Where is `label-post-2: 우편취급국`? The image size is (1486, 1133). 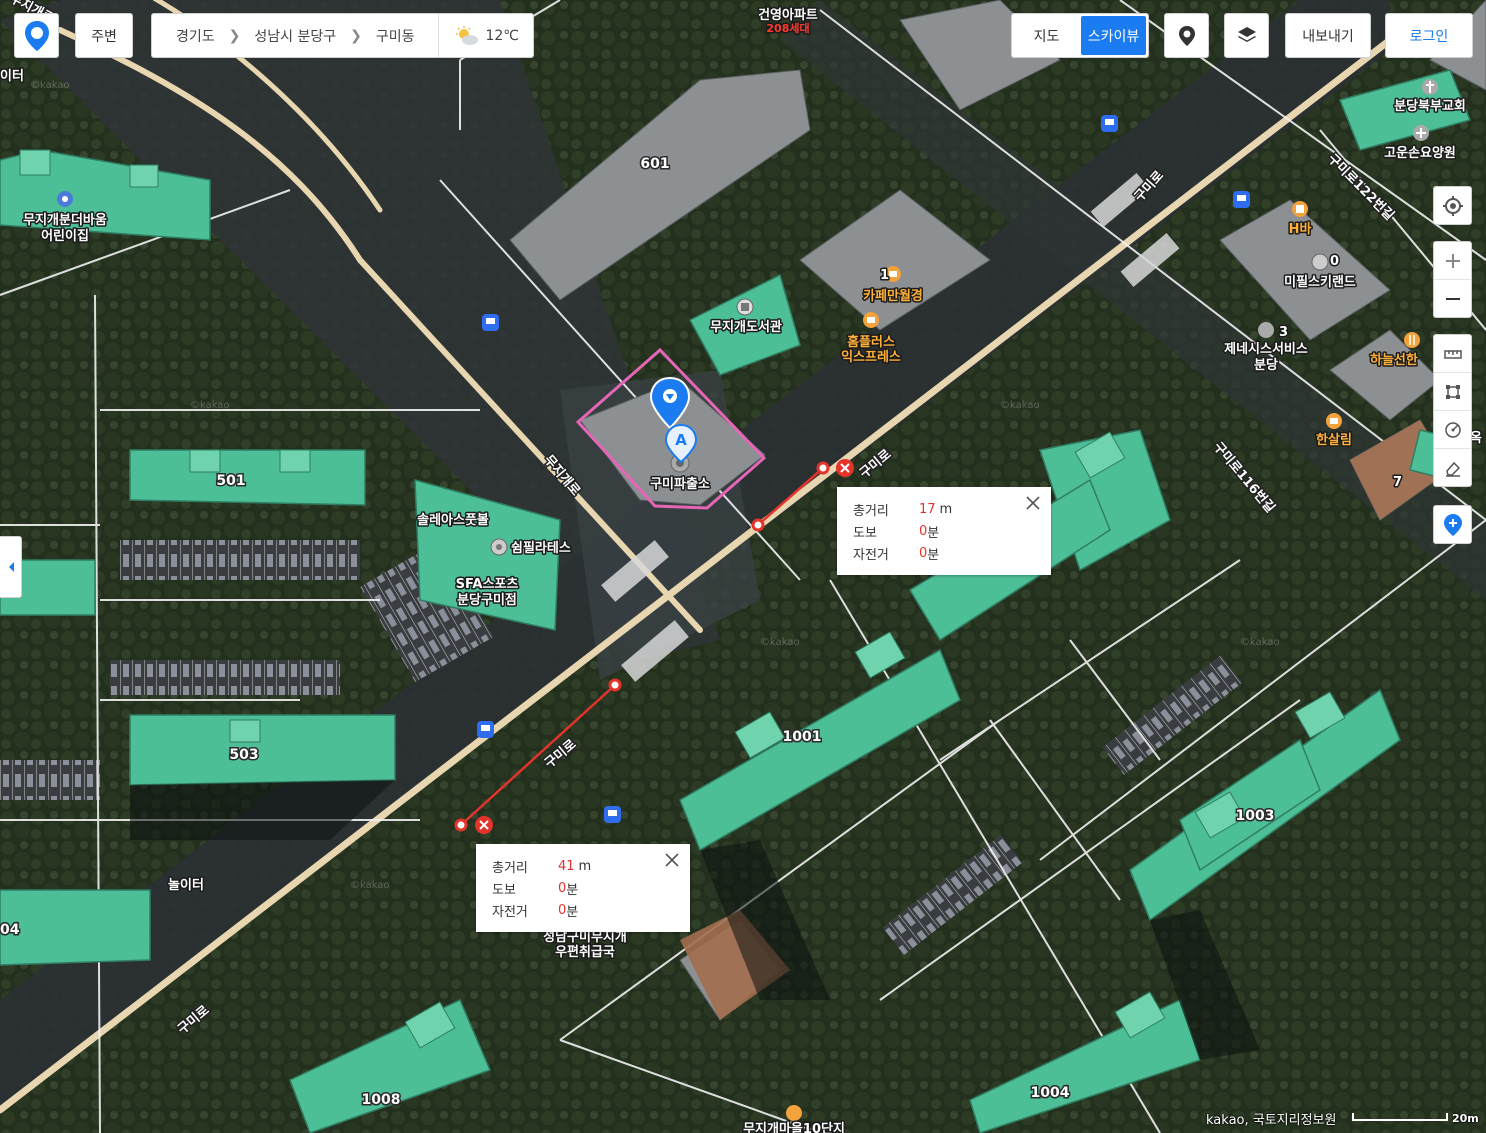 label-post-2: 우편취급국 is located at coordinates (585, 952).